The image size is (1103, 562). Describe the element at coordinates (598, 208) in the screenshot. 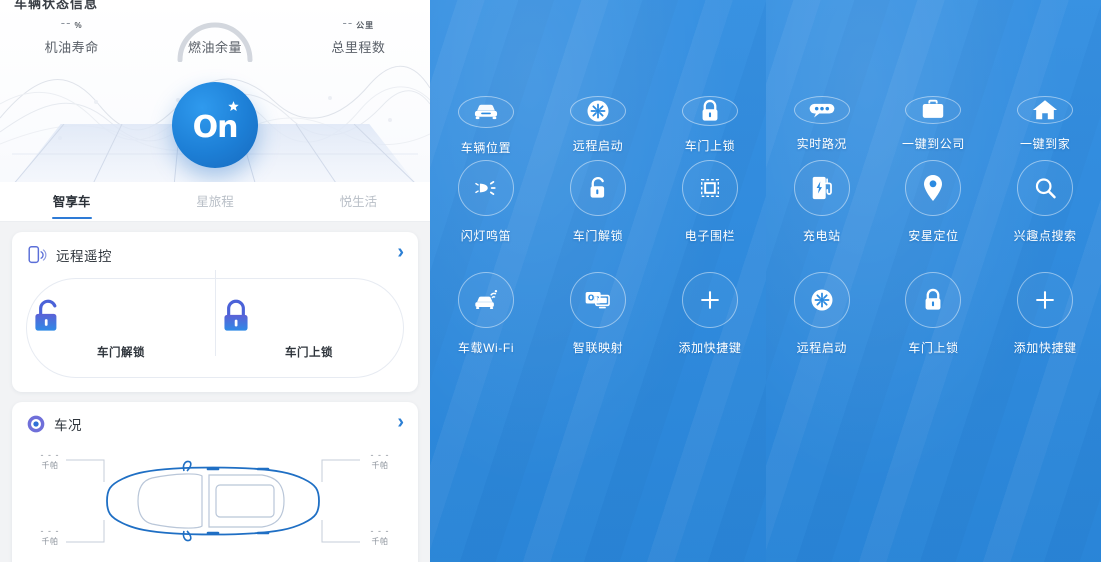

I see `quick-action-door-unlock: 车门解锁` at that location.